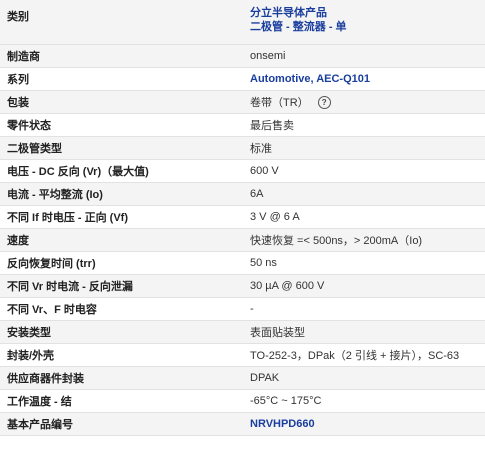 Image resolution: width=485 pixels, height=457 pixels. What do you see at coordinates (365, 332) in the screenshot?
I see `attribute-value: 表面贴装型` at bounding box center [365, 332].